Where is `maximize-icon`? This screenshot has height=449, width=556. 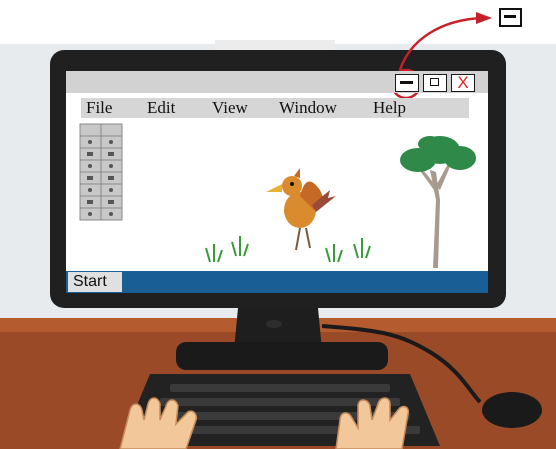
maximize-icon is located at coordinates (434, 82).